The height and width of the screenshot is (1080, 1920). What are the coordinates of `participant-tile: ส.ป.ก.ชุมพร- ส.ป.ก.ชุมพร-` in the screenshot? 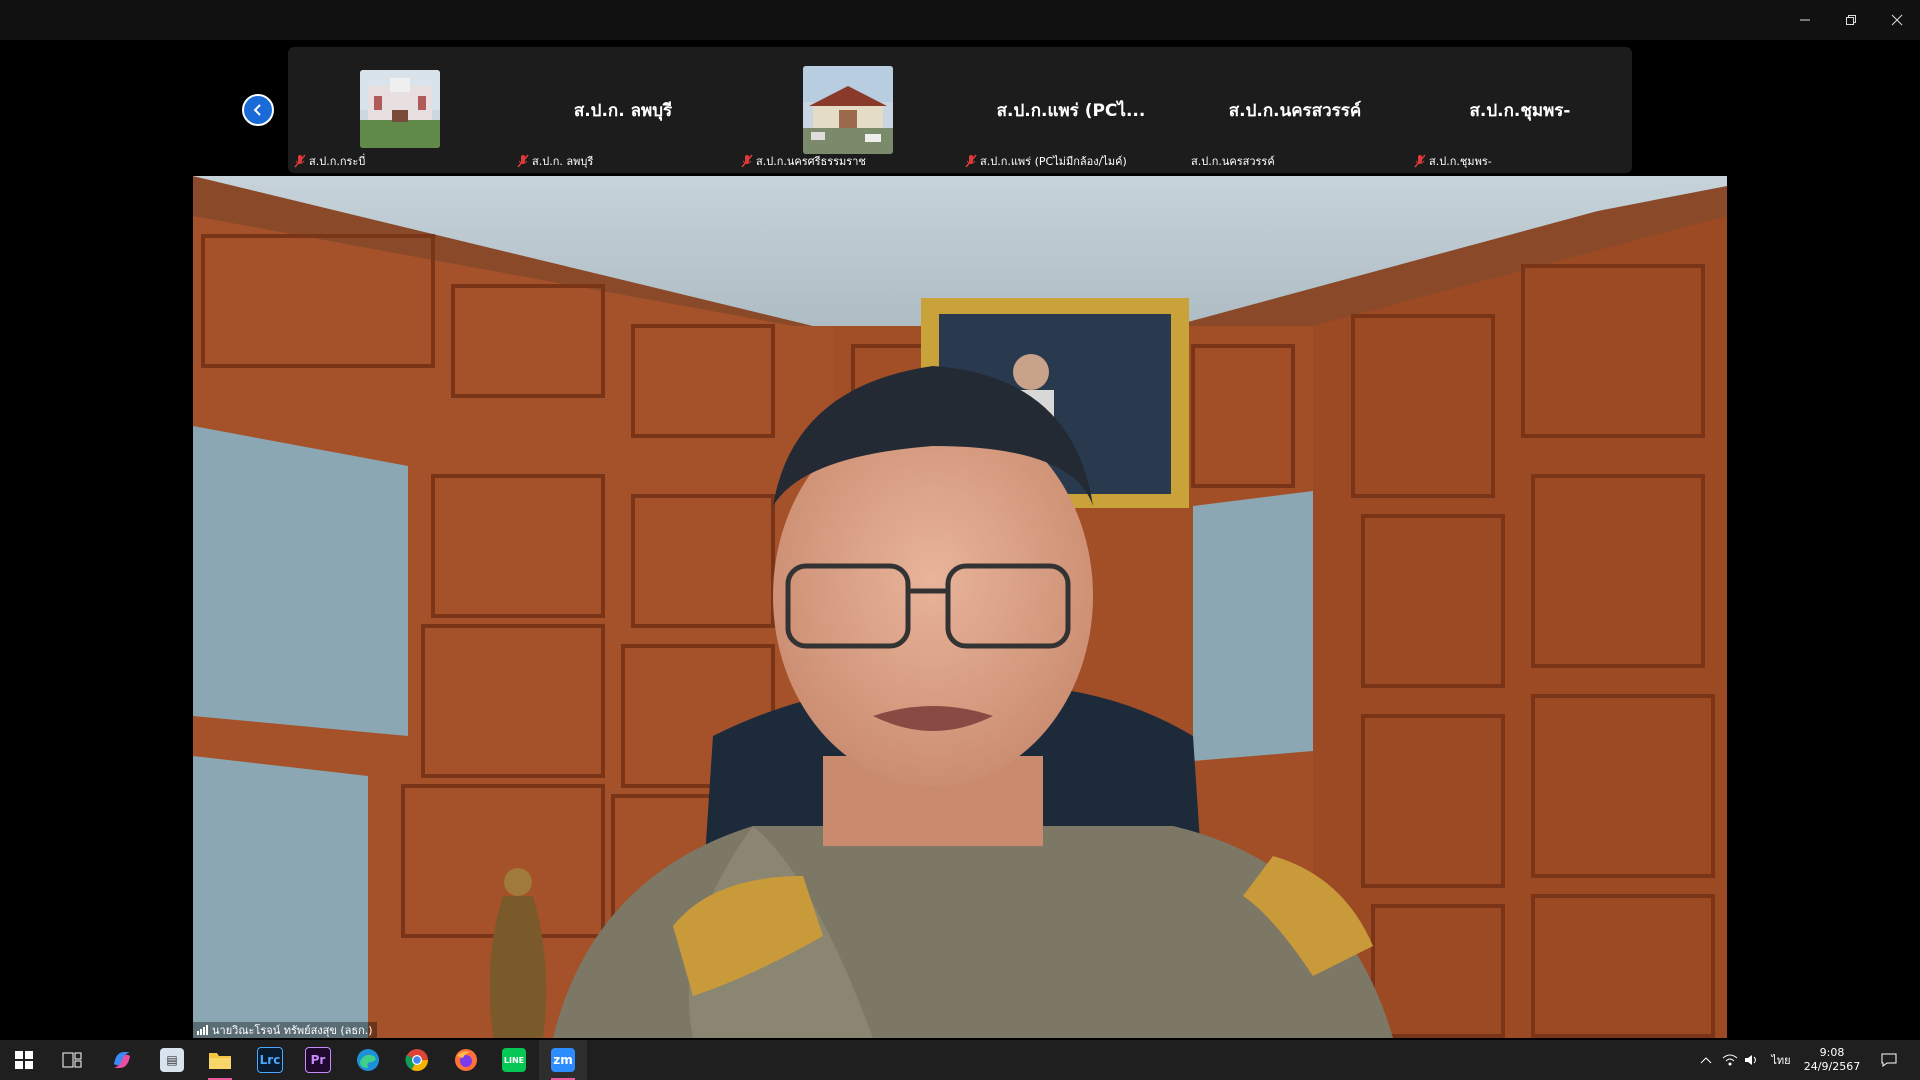 It's located at (1520, 112).